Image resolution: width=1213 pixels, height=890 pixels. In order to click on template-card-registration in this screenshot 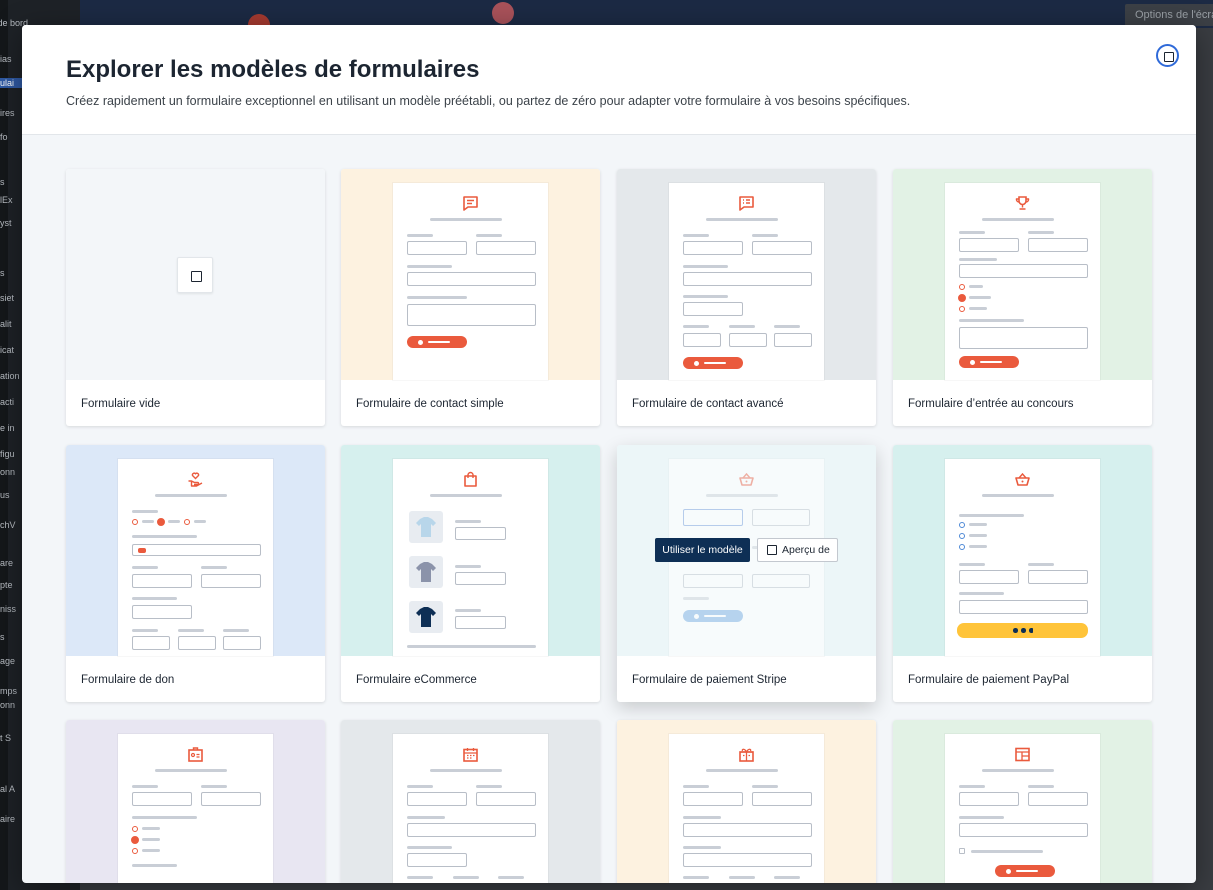, I will do `click(195, 801)`.